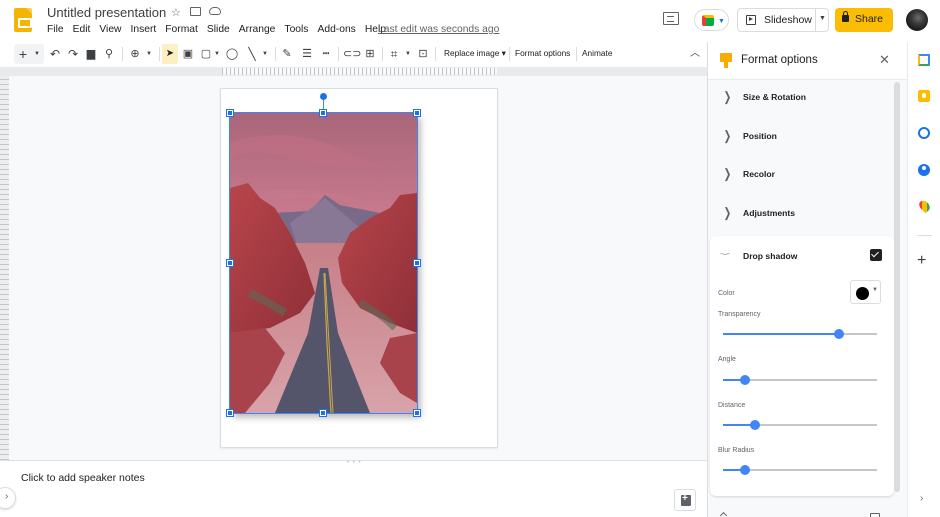 The image size is (940, 517). I want to click on drop-shadow-checkbox, so click(876, 255).